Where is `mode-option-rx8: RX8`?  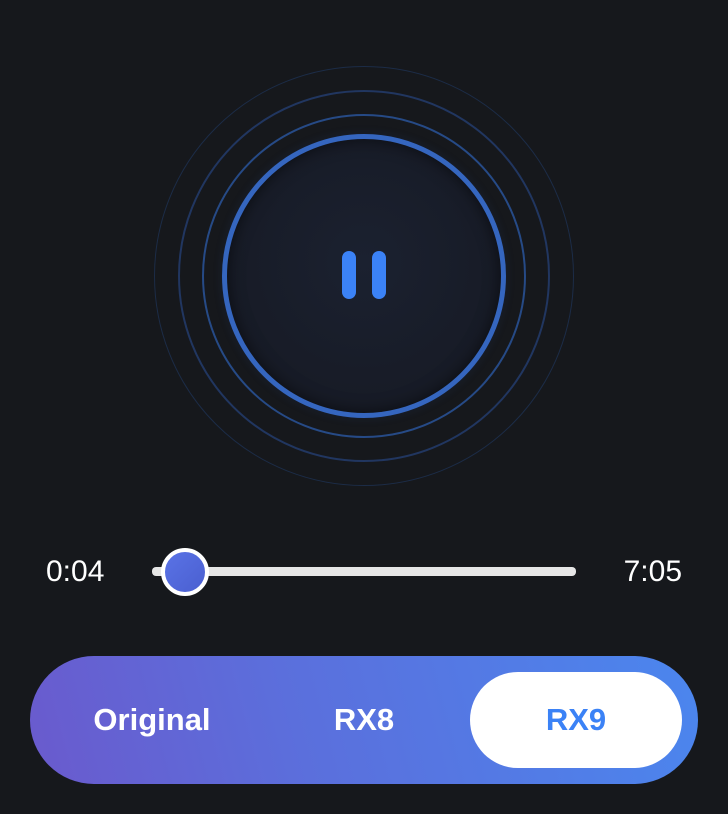
mode-option-rx8: RX8 is located at coordinates (364, 720).